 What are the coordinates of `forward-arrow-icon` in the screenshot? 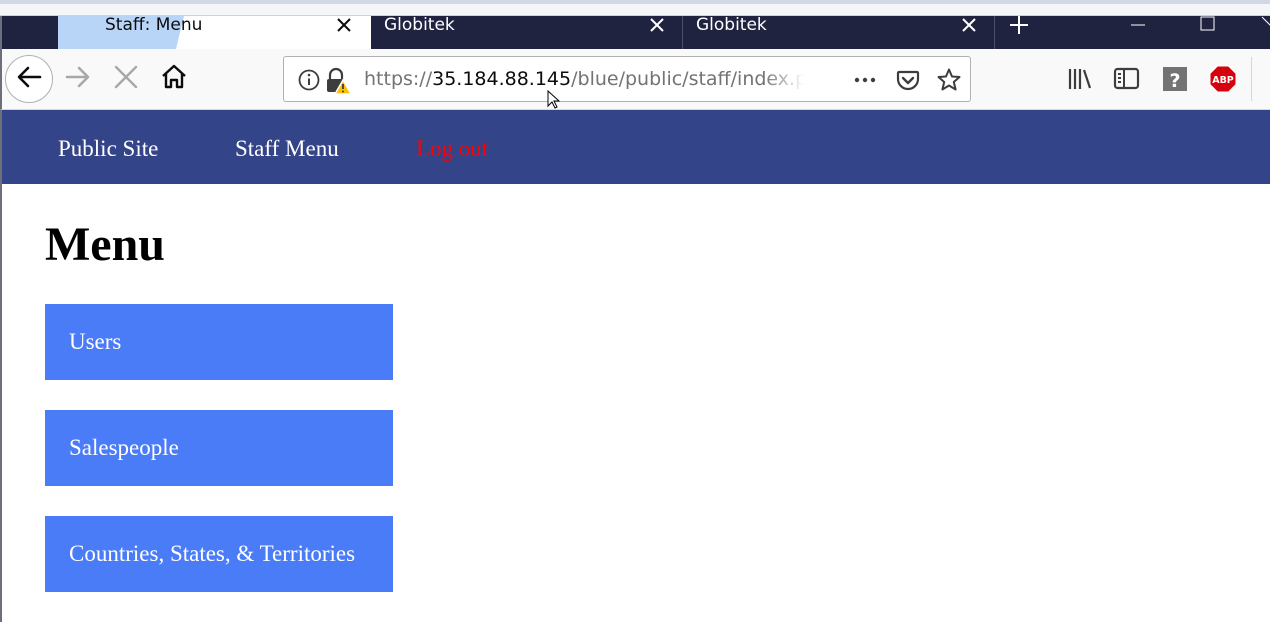 It's located at (78, 79).